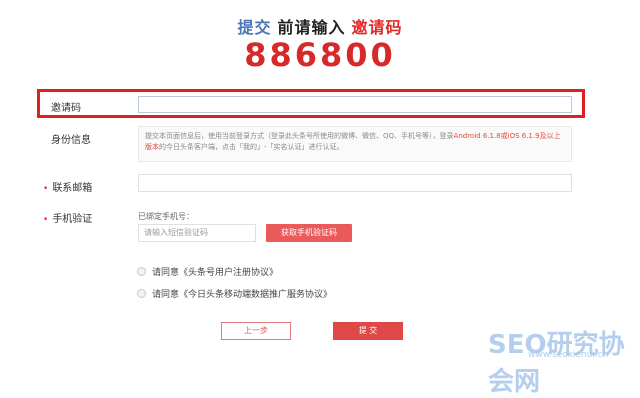 The width and height of the screenshot is (640, 398). What do you see at coordinates (254, 27) in the screenshot?
I see `headline-submit-word: 提交` at bounding box center [254, 27].